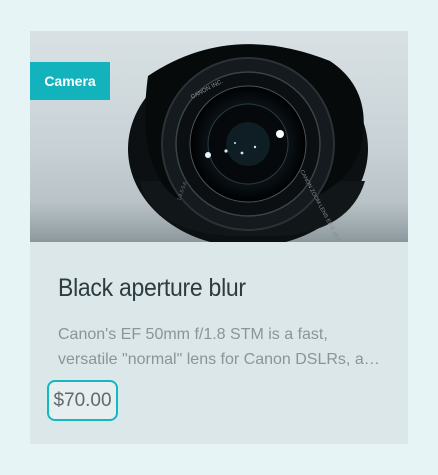 Image resolution: width=438 pixels, height=475 pixels. What do you see at coordinates (82, 400) in the screenshot?
I see `price-tag: $70.00` at bounding box center [82, 400].